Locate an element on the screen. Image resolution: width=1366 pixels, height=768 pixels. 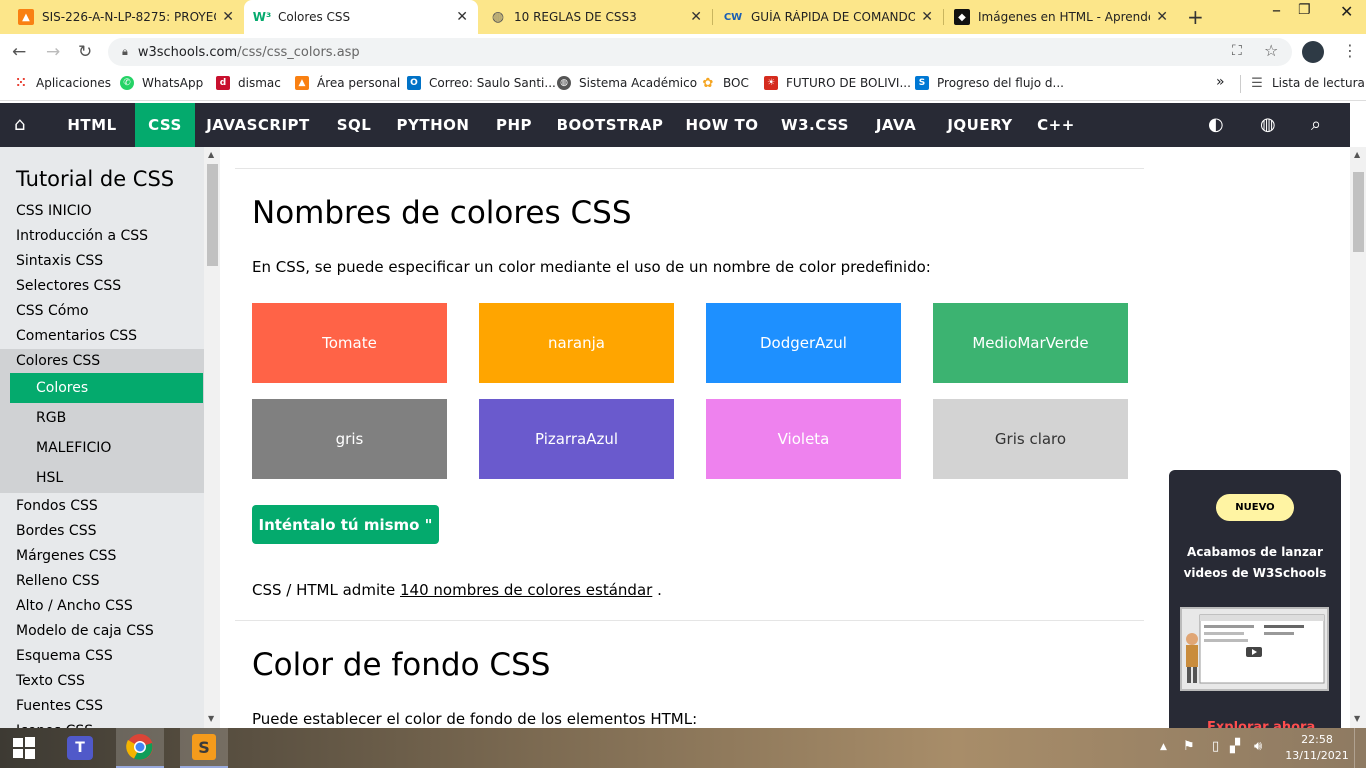
nav-how-to: HOW TO is located at coordinates (722, 125).